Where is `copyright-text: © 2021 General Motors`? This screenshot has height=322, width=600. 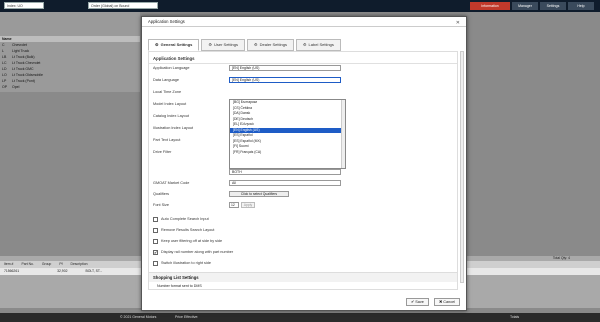
copyright-text: © 2021 General Motors is located at coordinates (138, 317).